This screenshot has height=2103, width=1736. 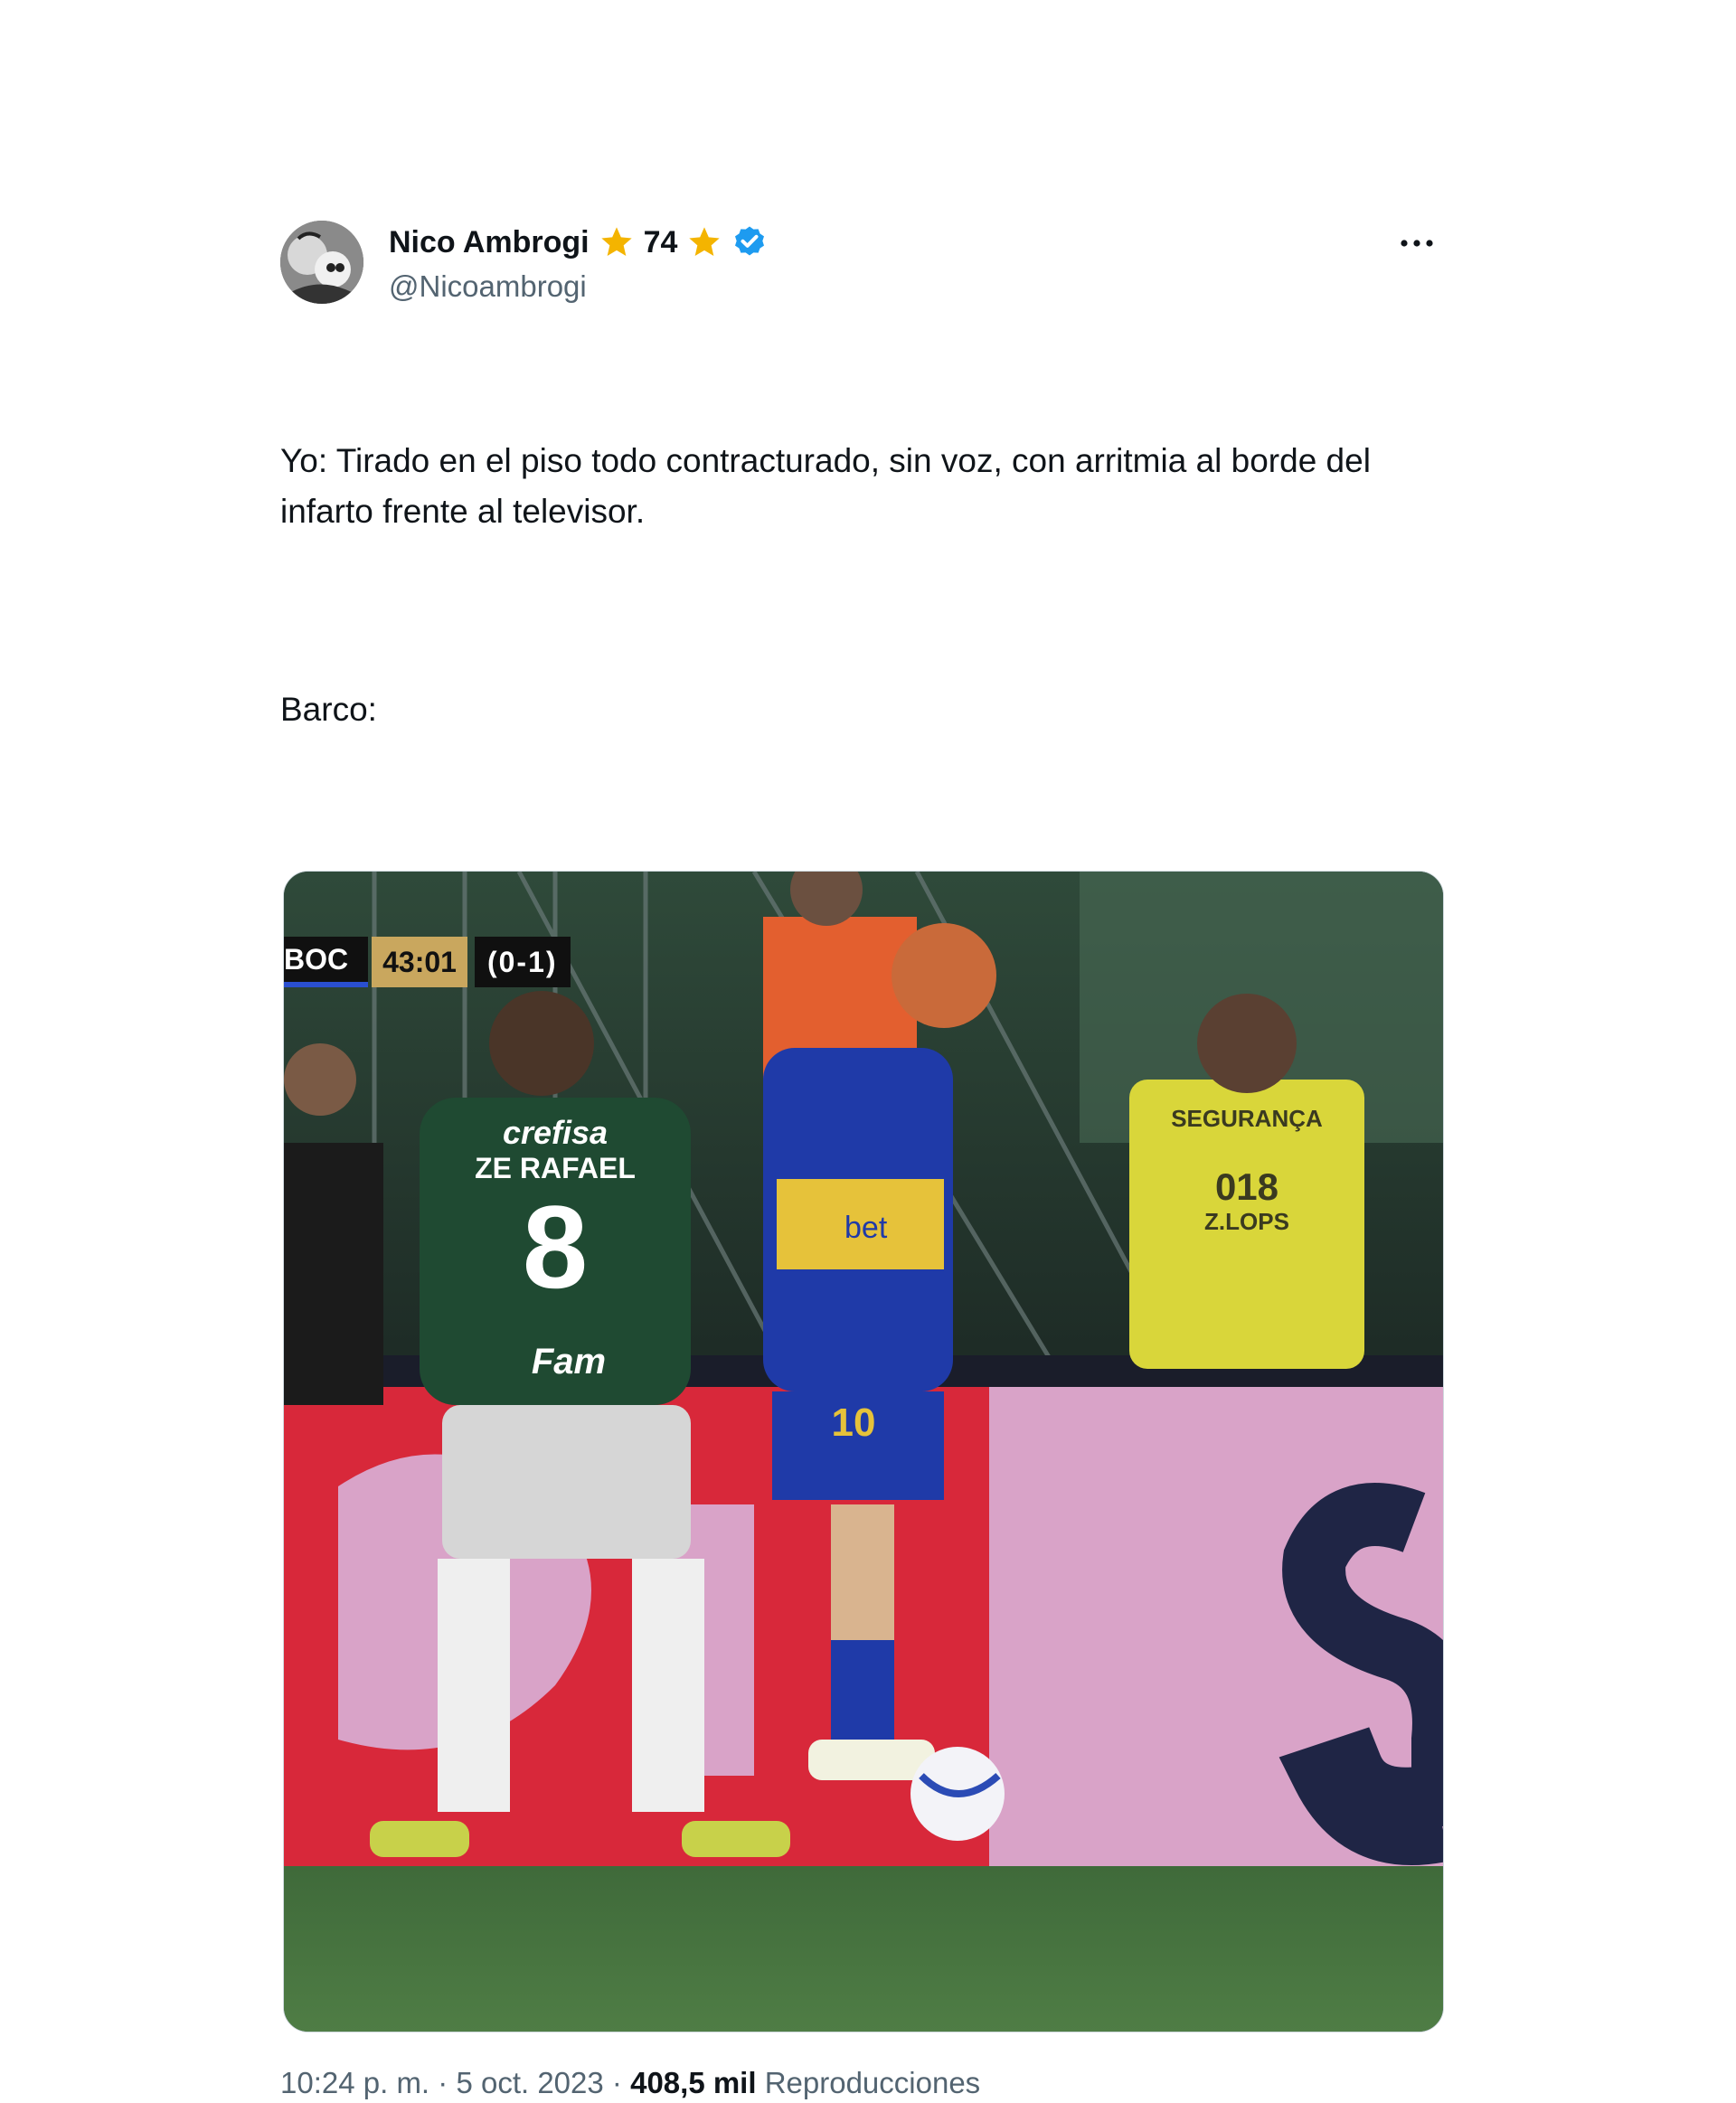 What do you see at coordinates (490, 242) in the screenshot?
I see `author-name: Nico Ambrogi` at bounding box center [490, 242].